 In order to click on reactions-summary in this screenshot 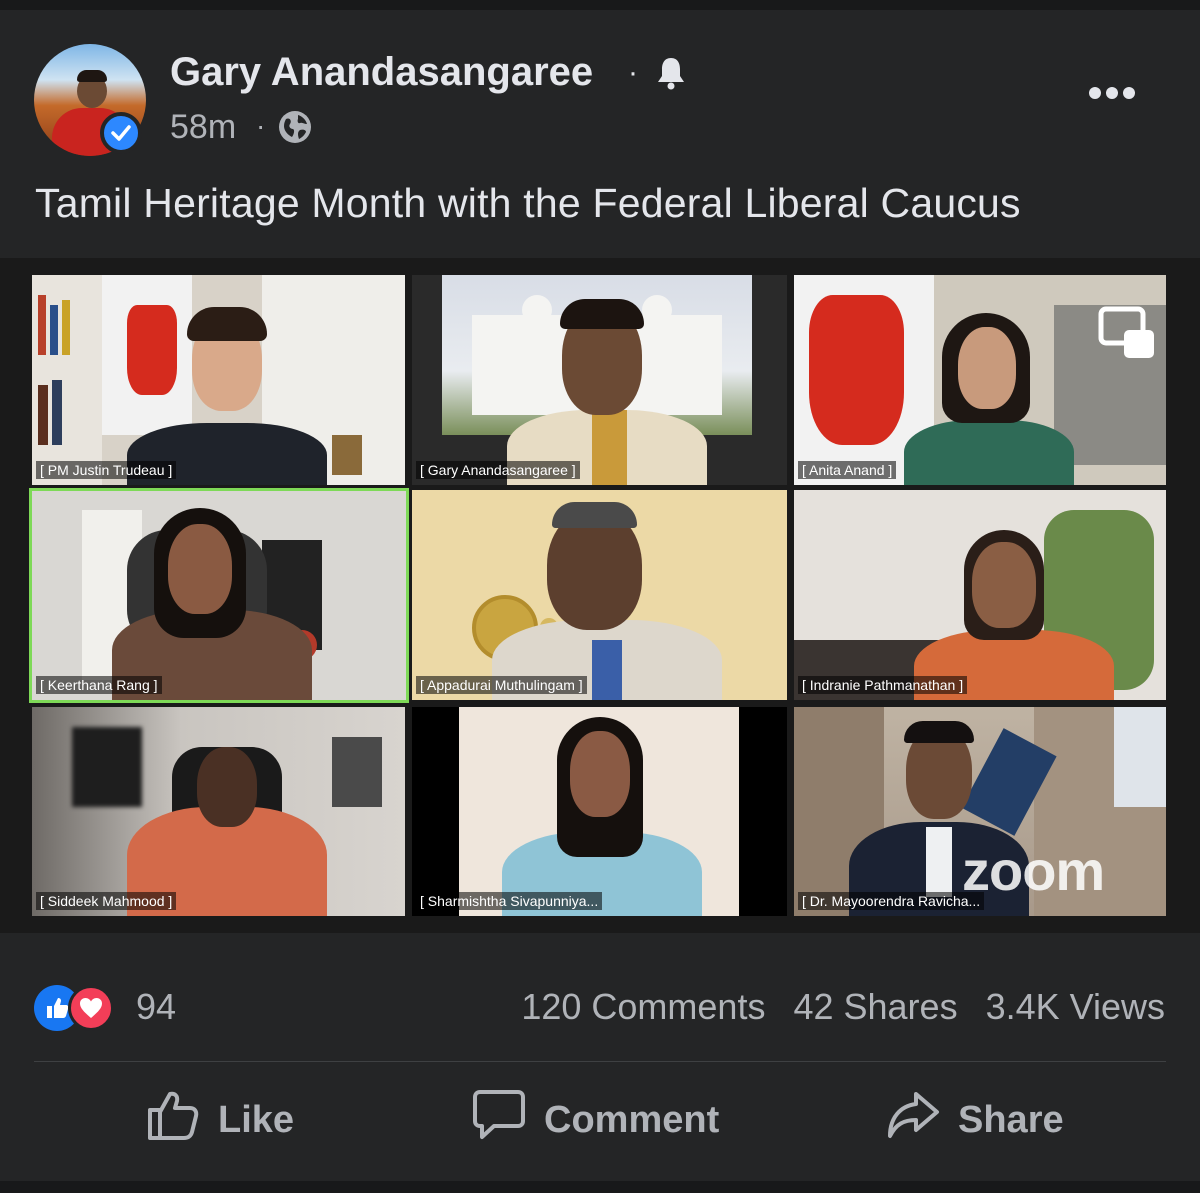, I will do `click(80, 1008)`.